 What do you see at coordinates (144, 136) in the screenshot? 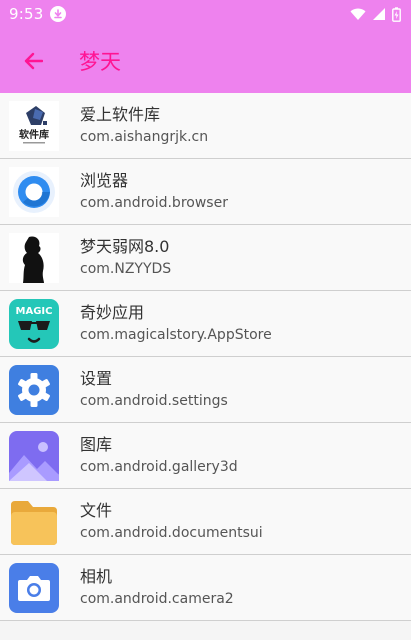
I see `package-name: com.aishangrjk.cn` at bounding box center [144, 136].